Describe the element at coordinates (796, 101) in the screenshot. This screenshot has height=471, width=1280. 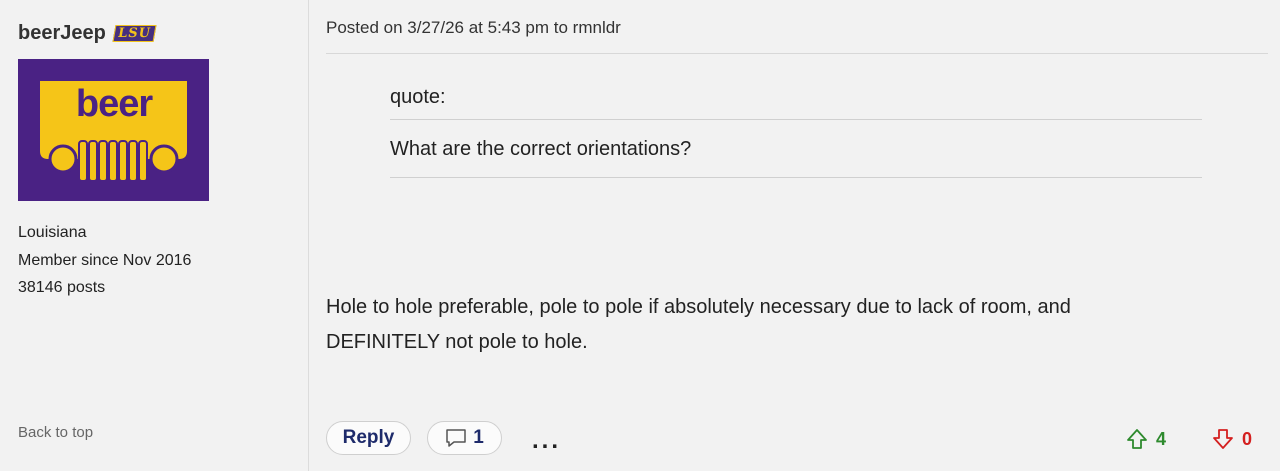
I see `quote-label: quote:` at that location.